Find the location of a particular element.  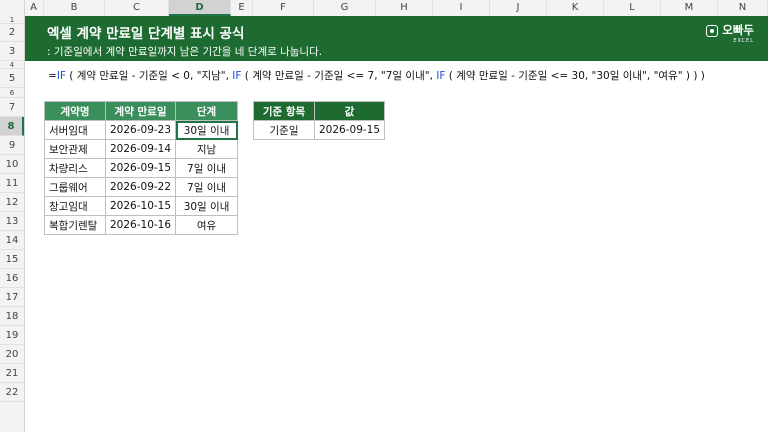

column-header-C: C is located at coordinates (137, 8).